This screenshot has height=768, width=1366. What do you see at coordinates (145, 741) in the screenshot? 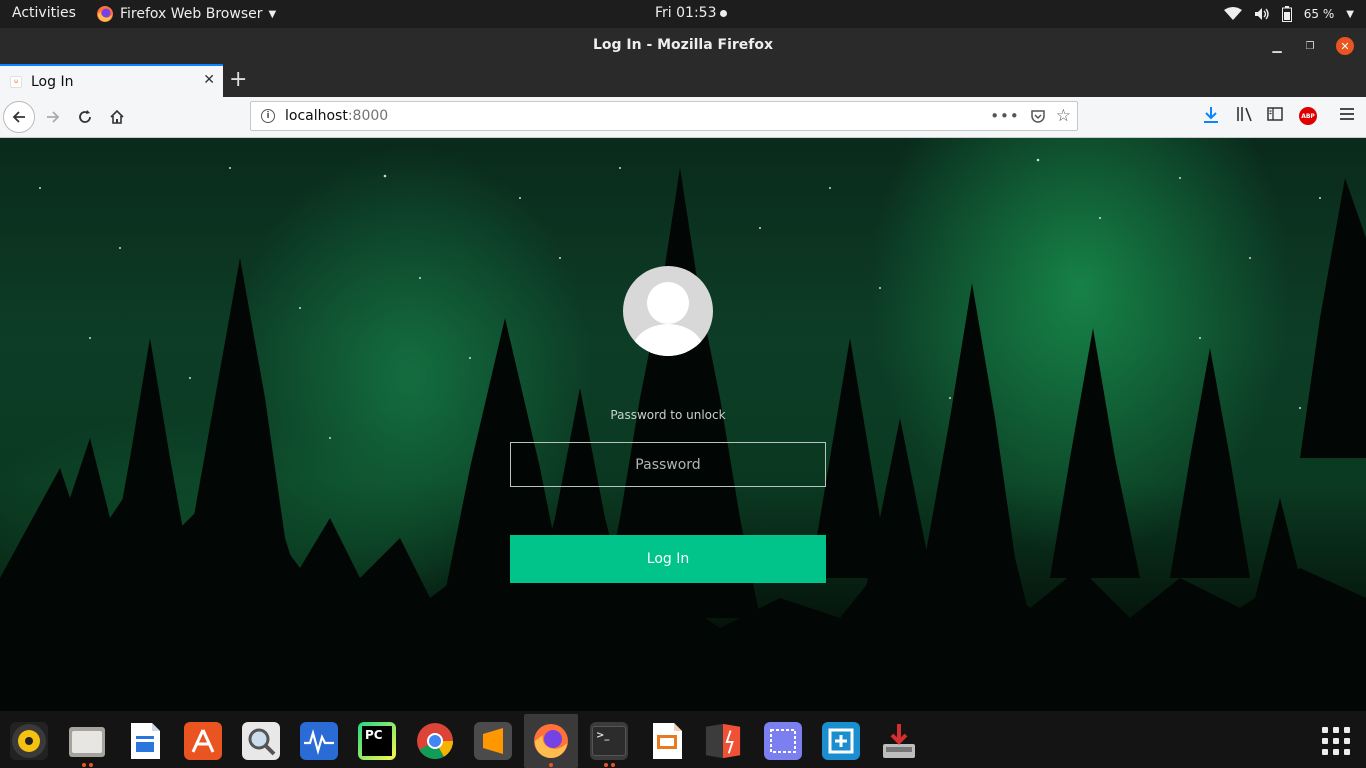
I see `writer-icon` at bounding box center [145, 741].